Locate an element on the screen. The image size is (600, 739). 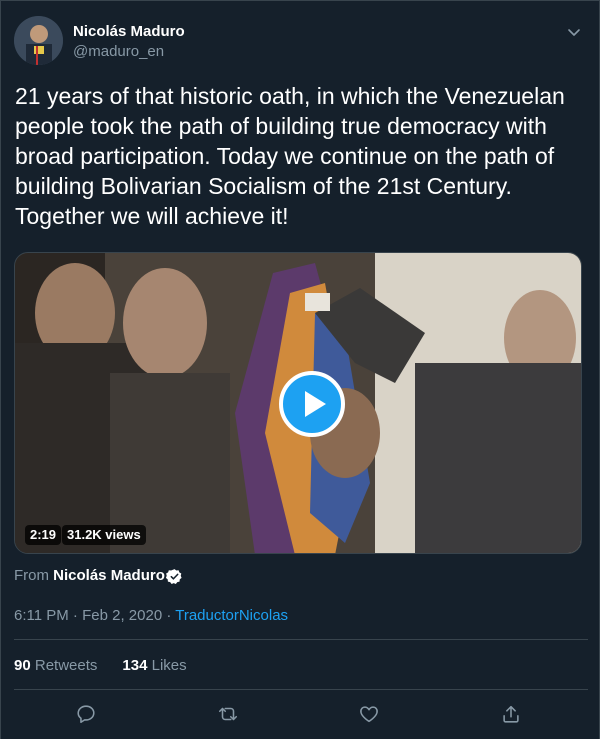
author-name: Nicolás Maduro is located at coordinates (129, 31).